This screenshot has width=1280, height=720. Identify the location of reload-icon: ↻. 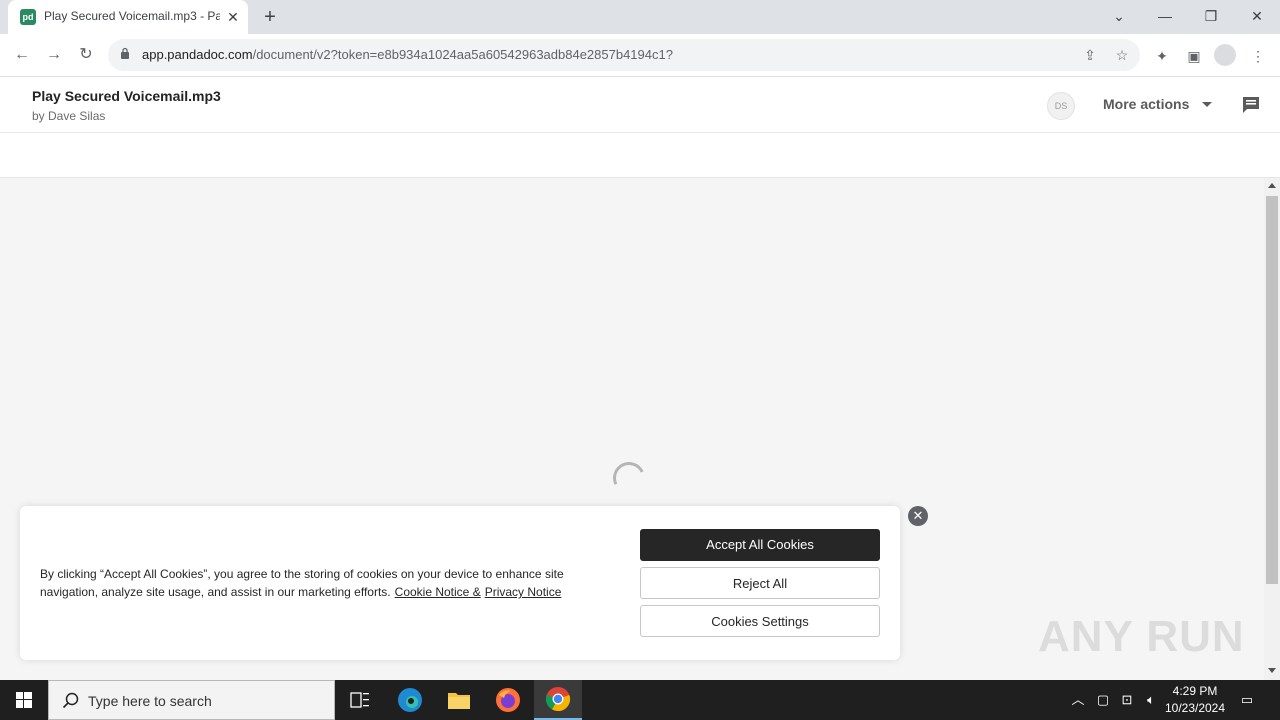
(86, 55).